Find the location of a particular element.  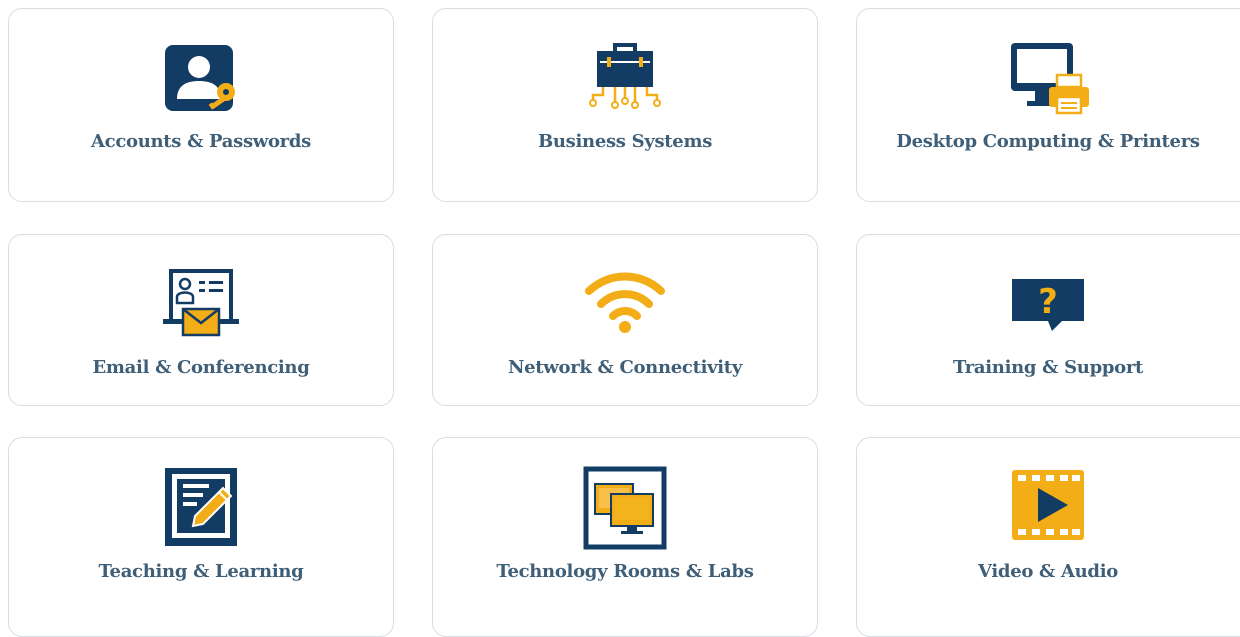

question-bubble-icon: ? is located at coordinates (1048, 305).